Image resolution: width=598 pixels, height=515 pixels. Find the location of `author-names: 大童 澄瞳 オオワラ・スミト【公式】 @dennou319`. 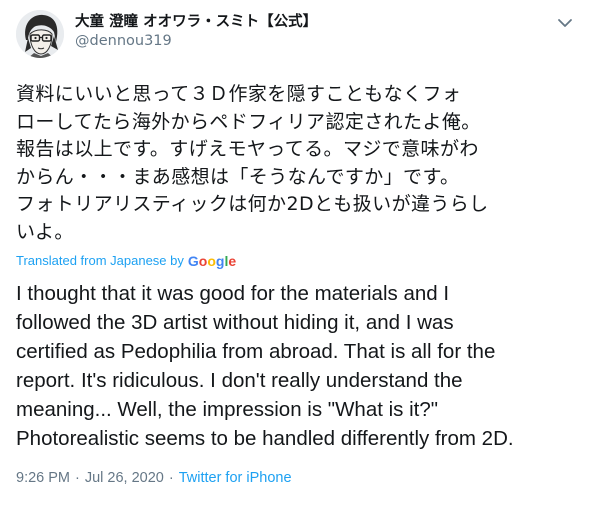

author-names: 大童 澄瞳 オオワラ・スミト【公式】 @dennou319 is located at coordinates (196, 31).